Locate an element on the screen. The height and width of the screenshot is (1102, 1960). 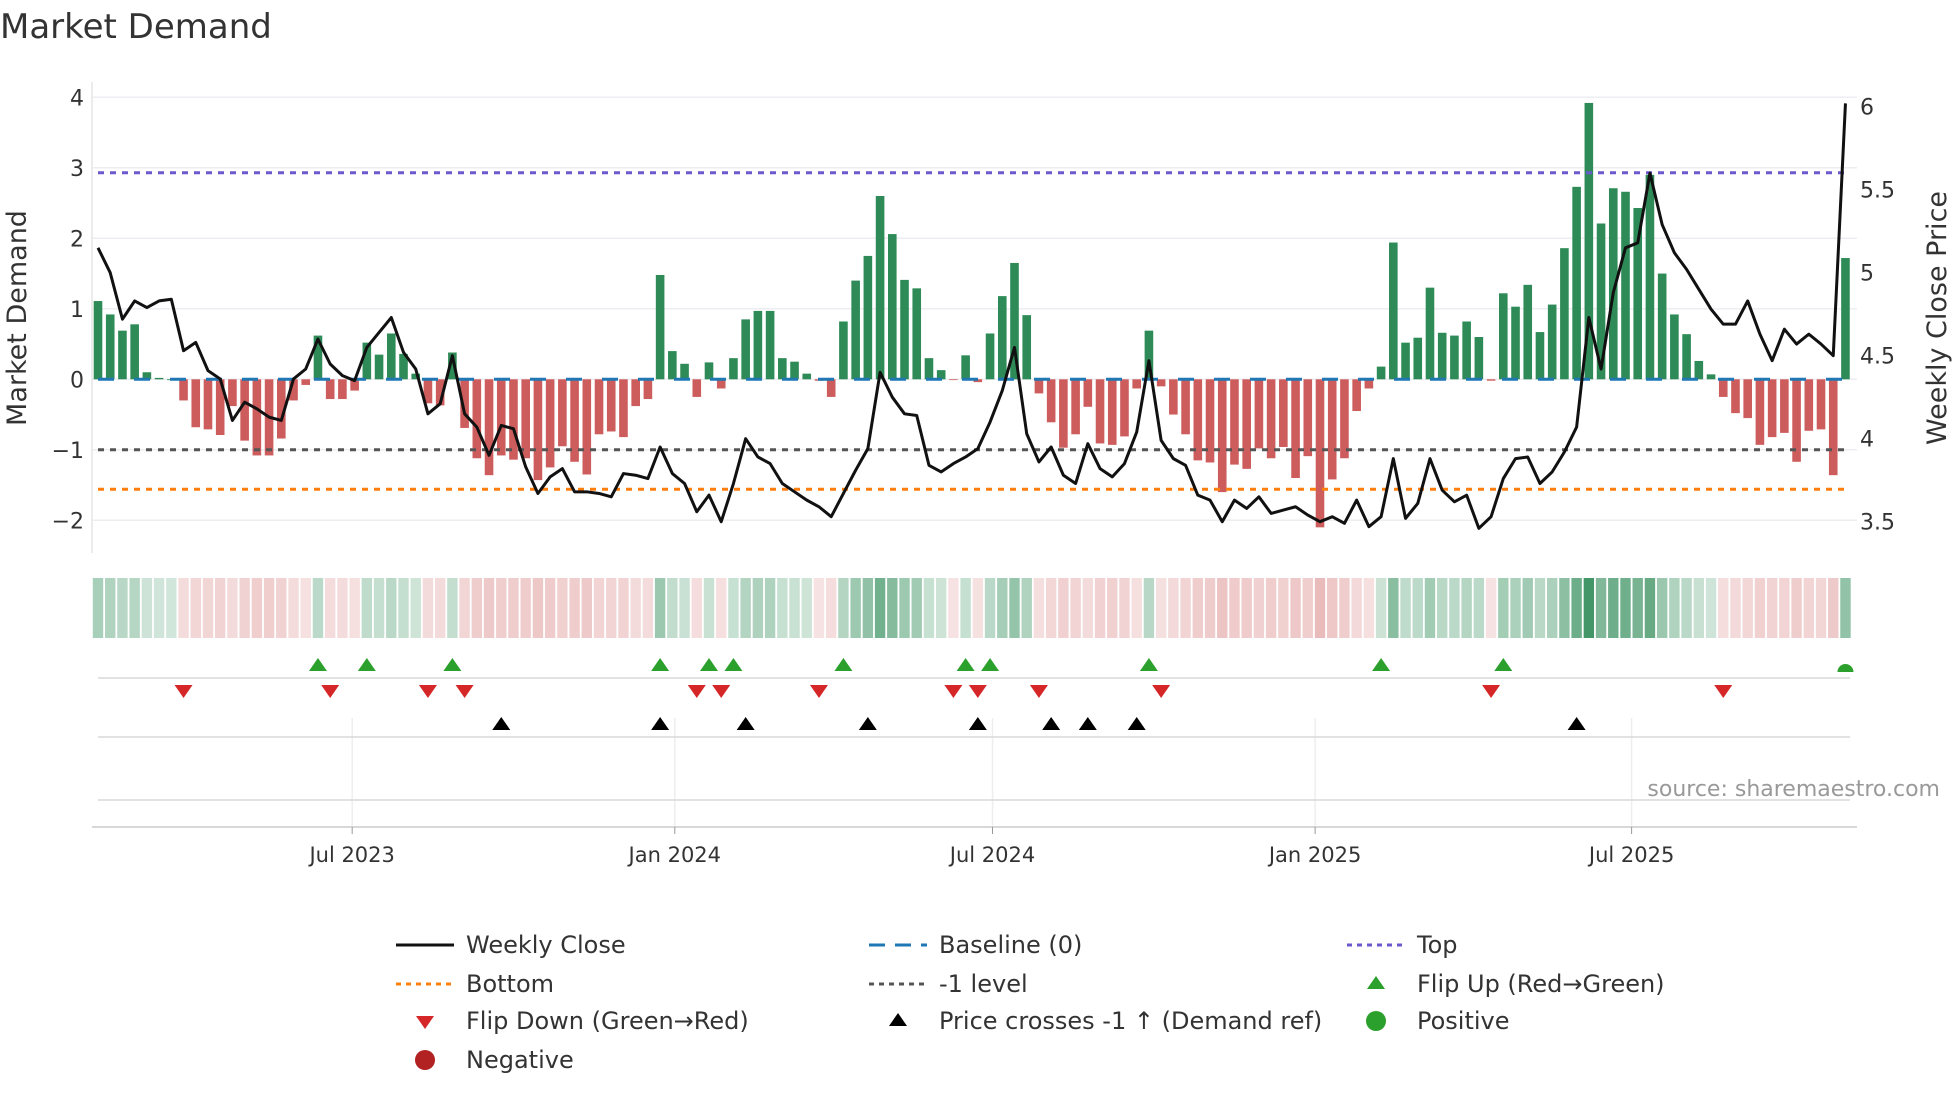
x-tick-label: Jan 2025 is located at coordinates (1314, 855).